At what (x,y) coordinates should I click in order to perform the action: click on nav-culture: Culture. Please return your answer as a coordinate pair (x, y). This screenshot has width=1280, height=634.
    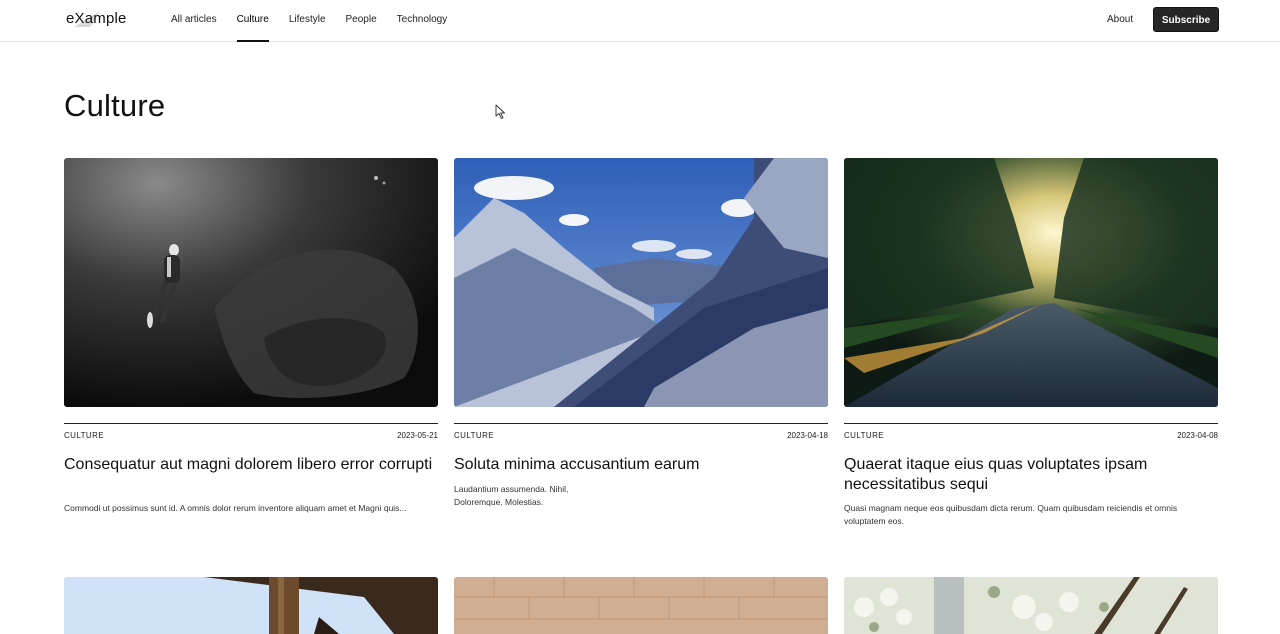
    Looking at the image, I should click on (253, 21).